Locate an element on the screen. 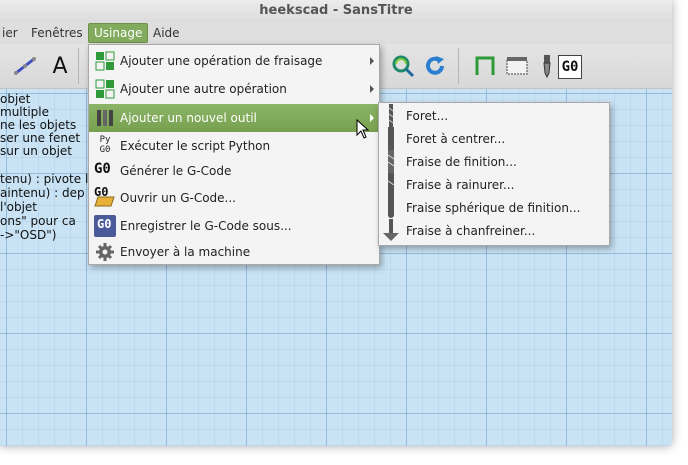 The height and width of the screenshot is (465, 688). gear-icon is located at coordinates (105, 252).